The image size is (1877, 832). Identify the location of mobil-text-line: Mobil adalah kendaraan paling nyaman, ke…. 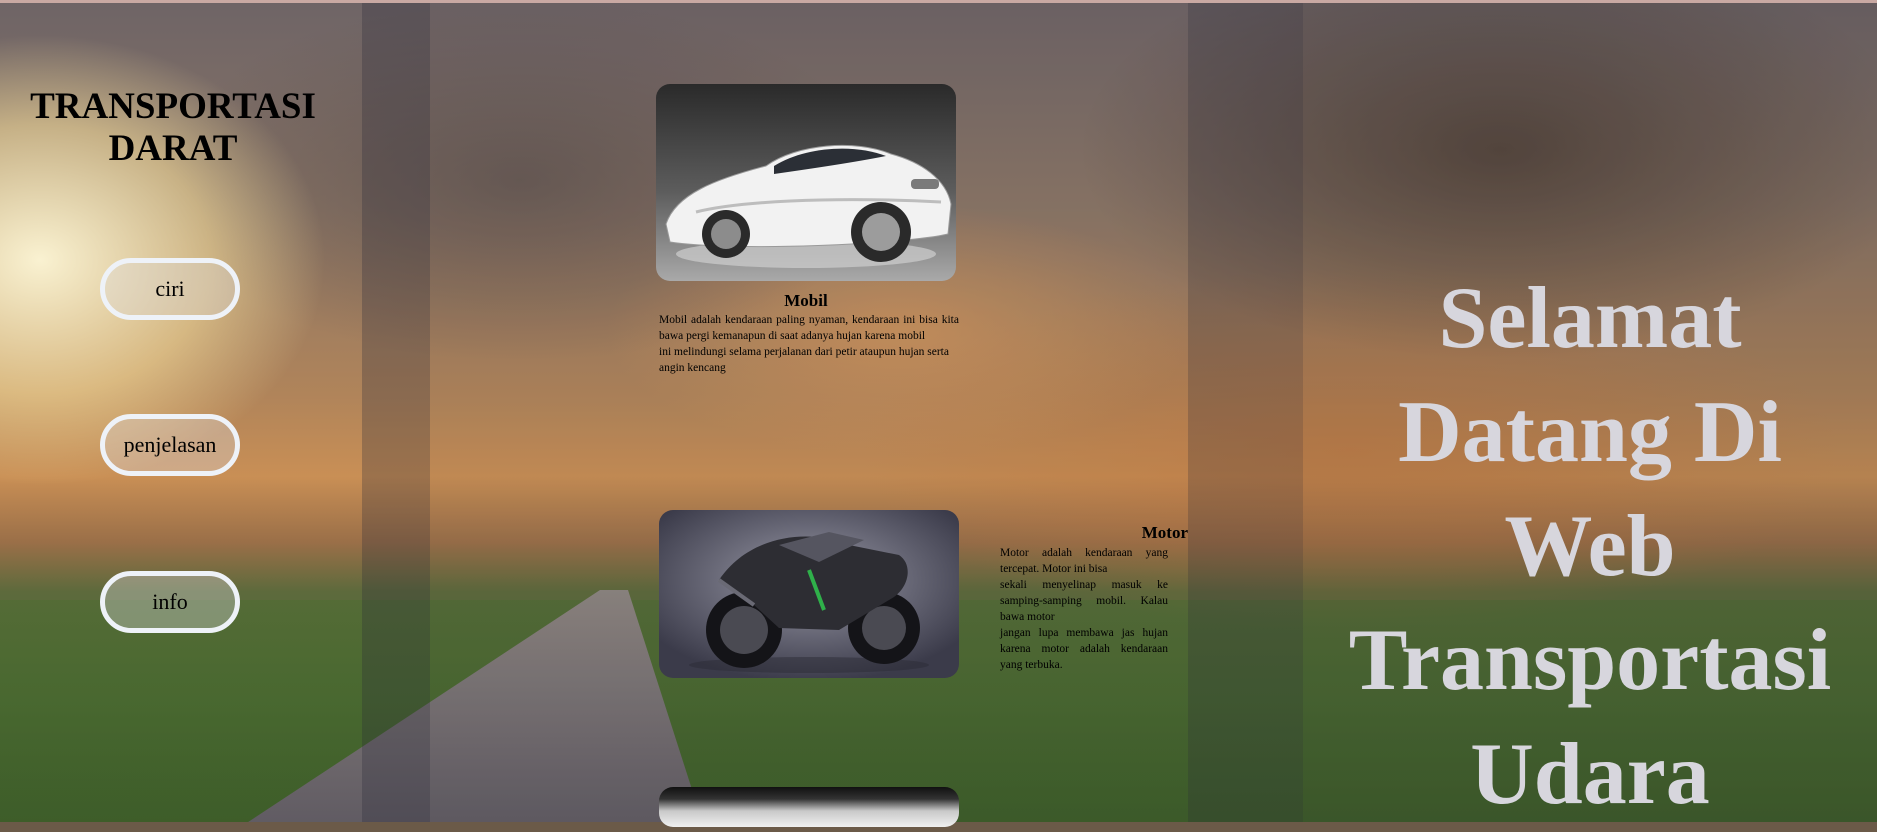
(809, 328).